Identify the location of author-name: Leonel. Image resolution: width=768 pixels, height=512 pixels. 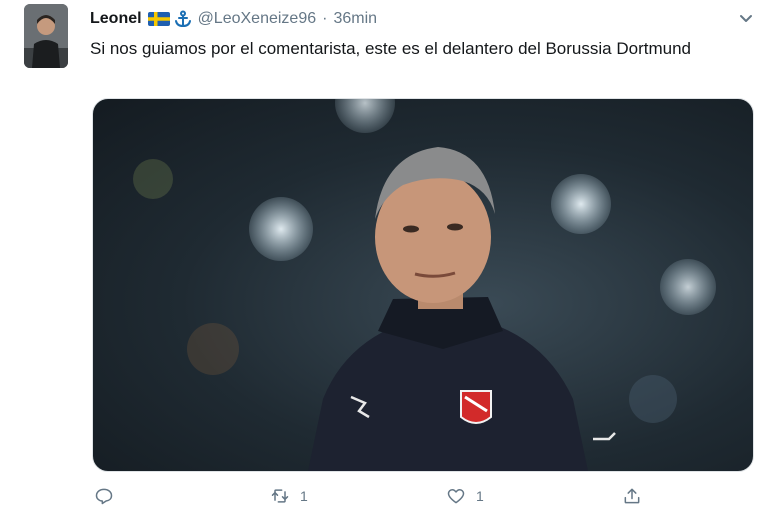
(116, 19).